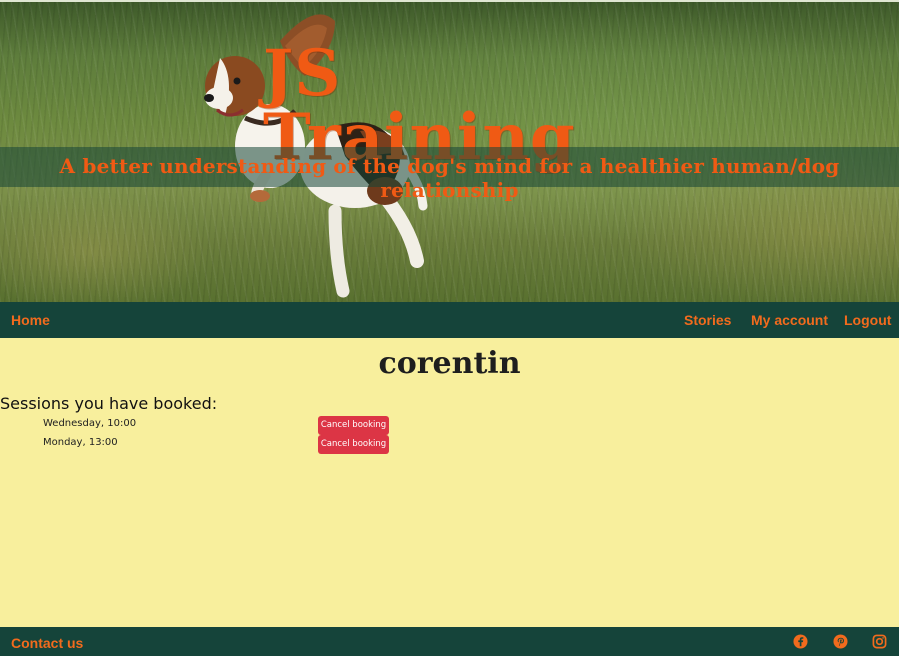 Image resolution: width=901 pixels, height=656 pixels. I want to click on session-time: Wednesday, 10:00, so click(90, 423).